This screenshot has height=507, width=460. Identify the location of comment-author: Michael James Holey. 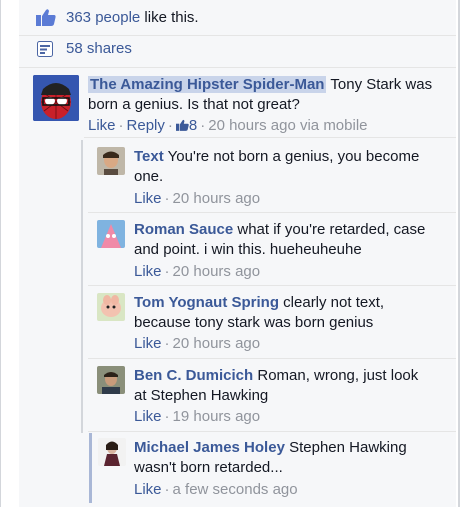
(209, 447).